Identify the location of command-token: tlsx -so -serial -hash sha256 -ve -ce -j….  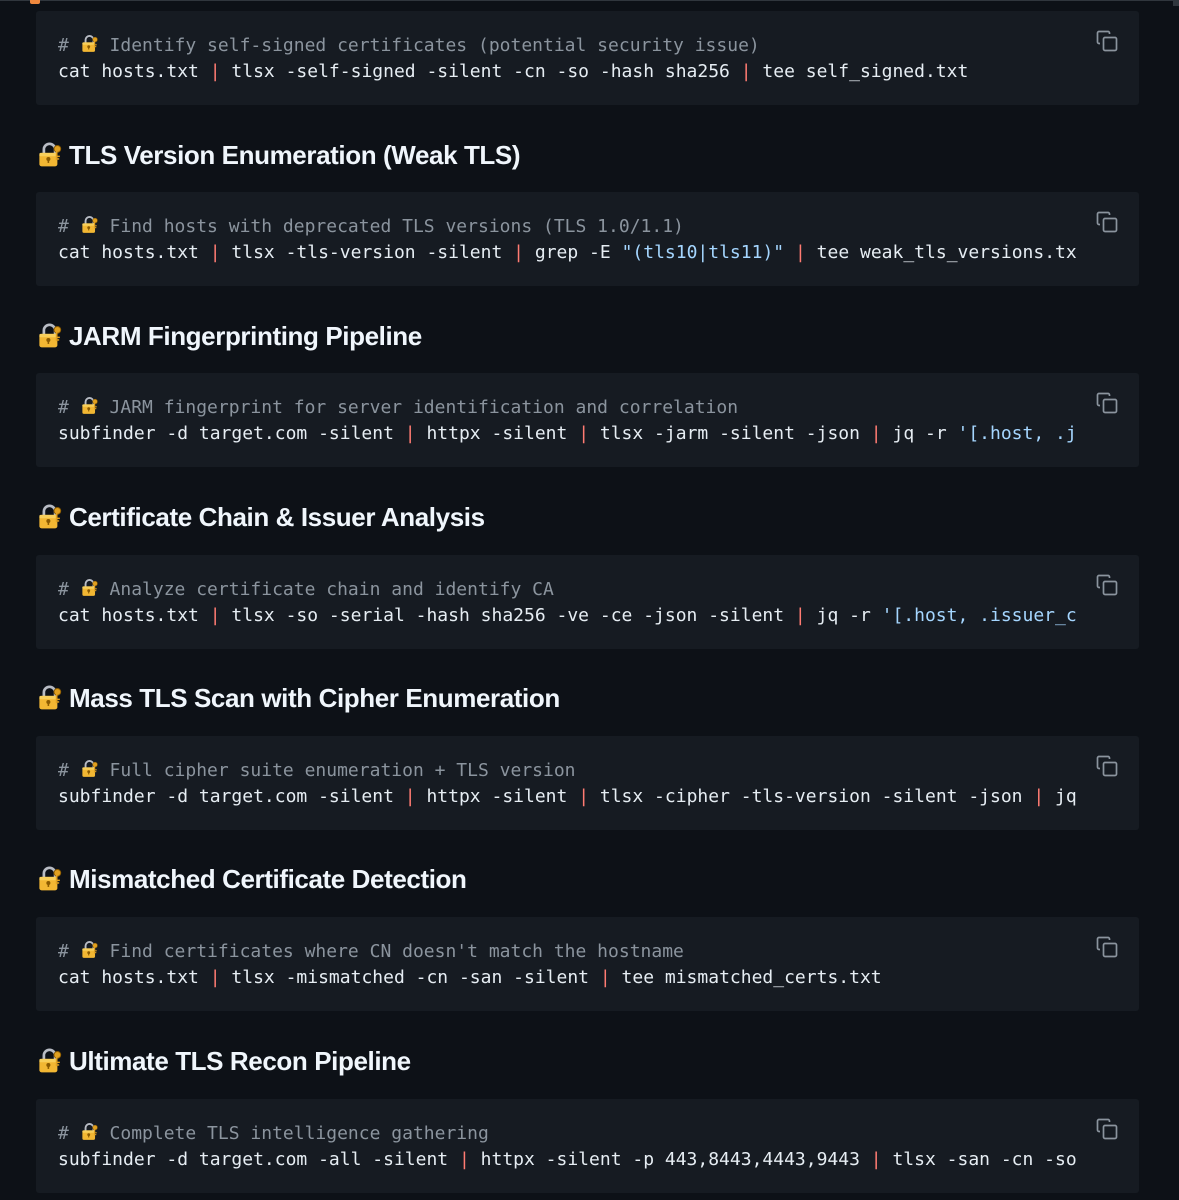
(507, 615).